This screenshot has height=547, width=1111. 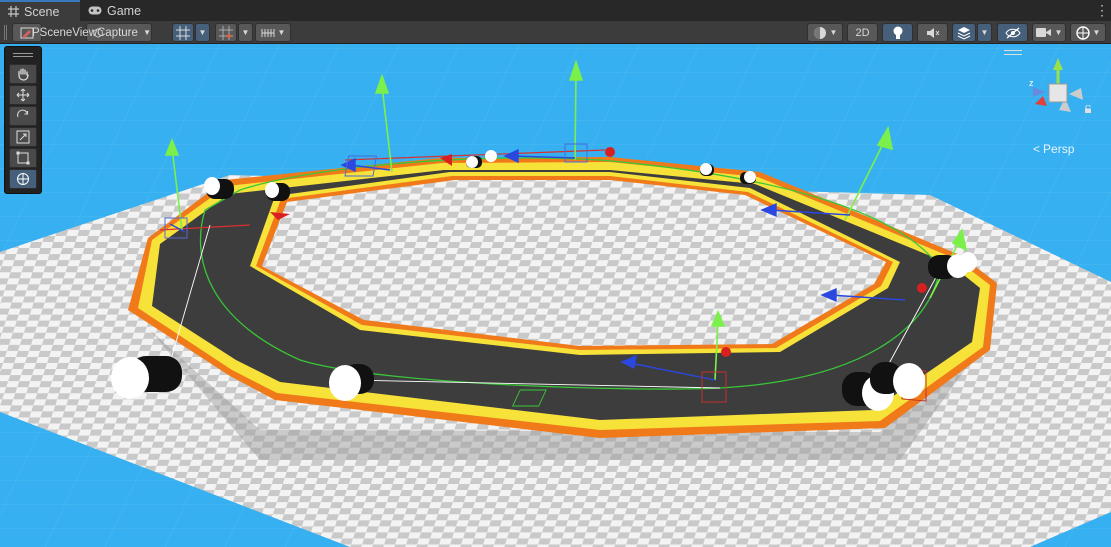 I want to click on 2d-toggle-button: 2D, so click(x=862, y=32).